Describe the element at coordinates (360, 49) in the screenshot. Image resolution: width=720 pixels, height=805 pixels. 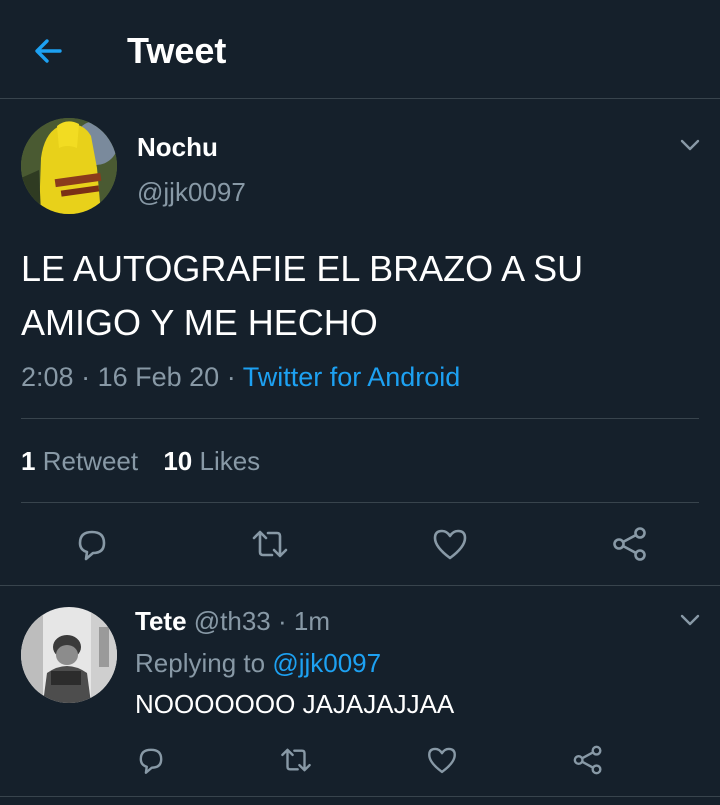
I see `header-bar: Tweet` at that location.